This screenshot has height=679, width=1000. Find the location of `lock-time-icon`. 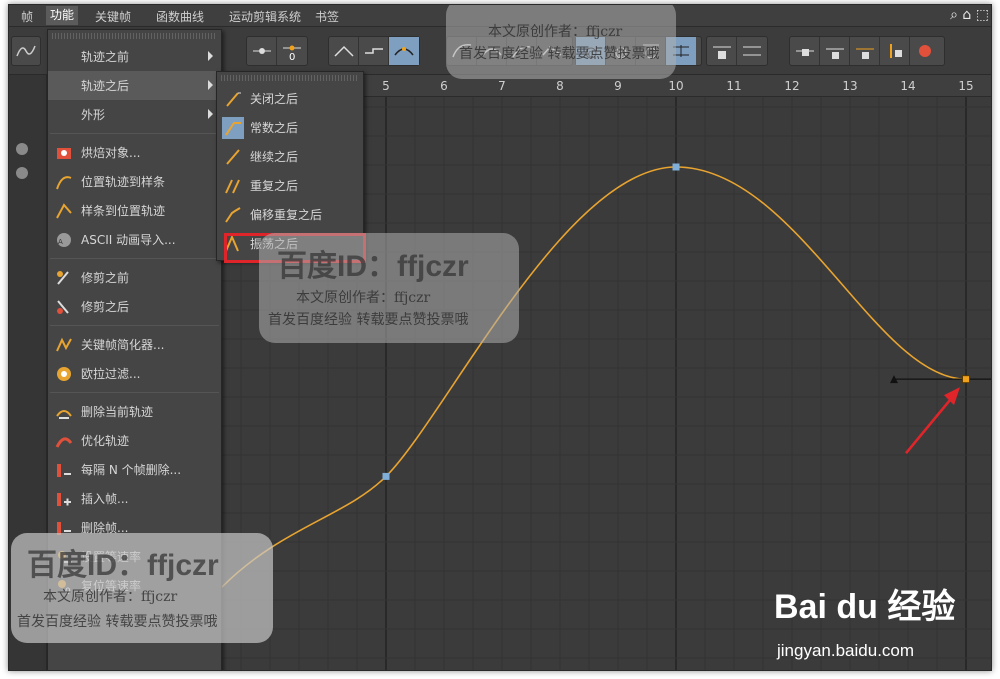

lock-time-icon is located at coordinates (805, 51).